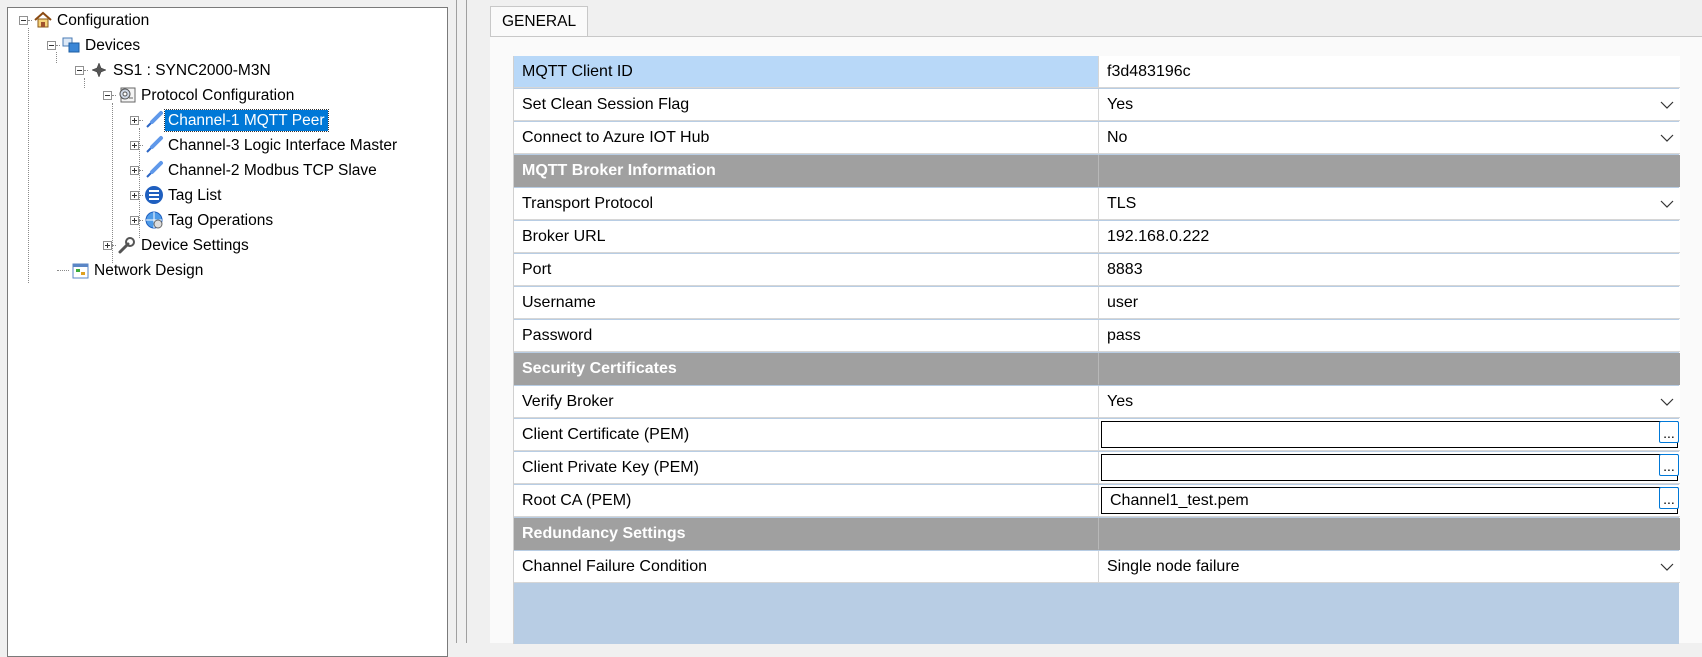 This screenshot has width=1702, height=657. Describe the element at coordinates (71, 45) in the screenshot. I see `devices-icon` at that location.